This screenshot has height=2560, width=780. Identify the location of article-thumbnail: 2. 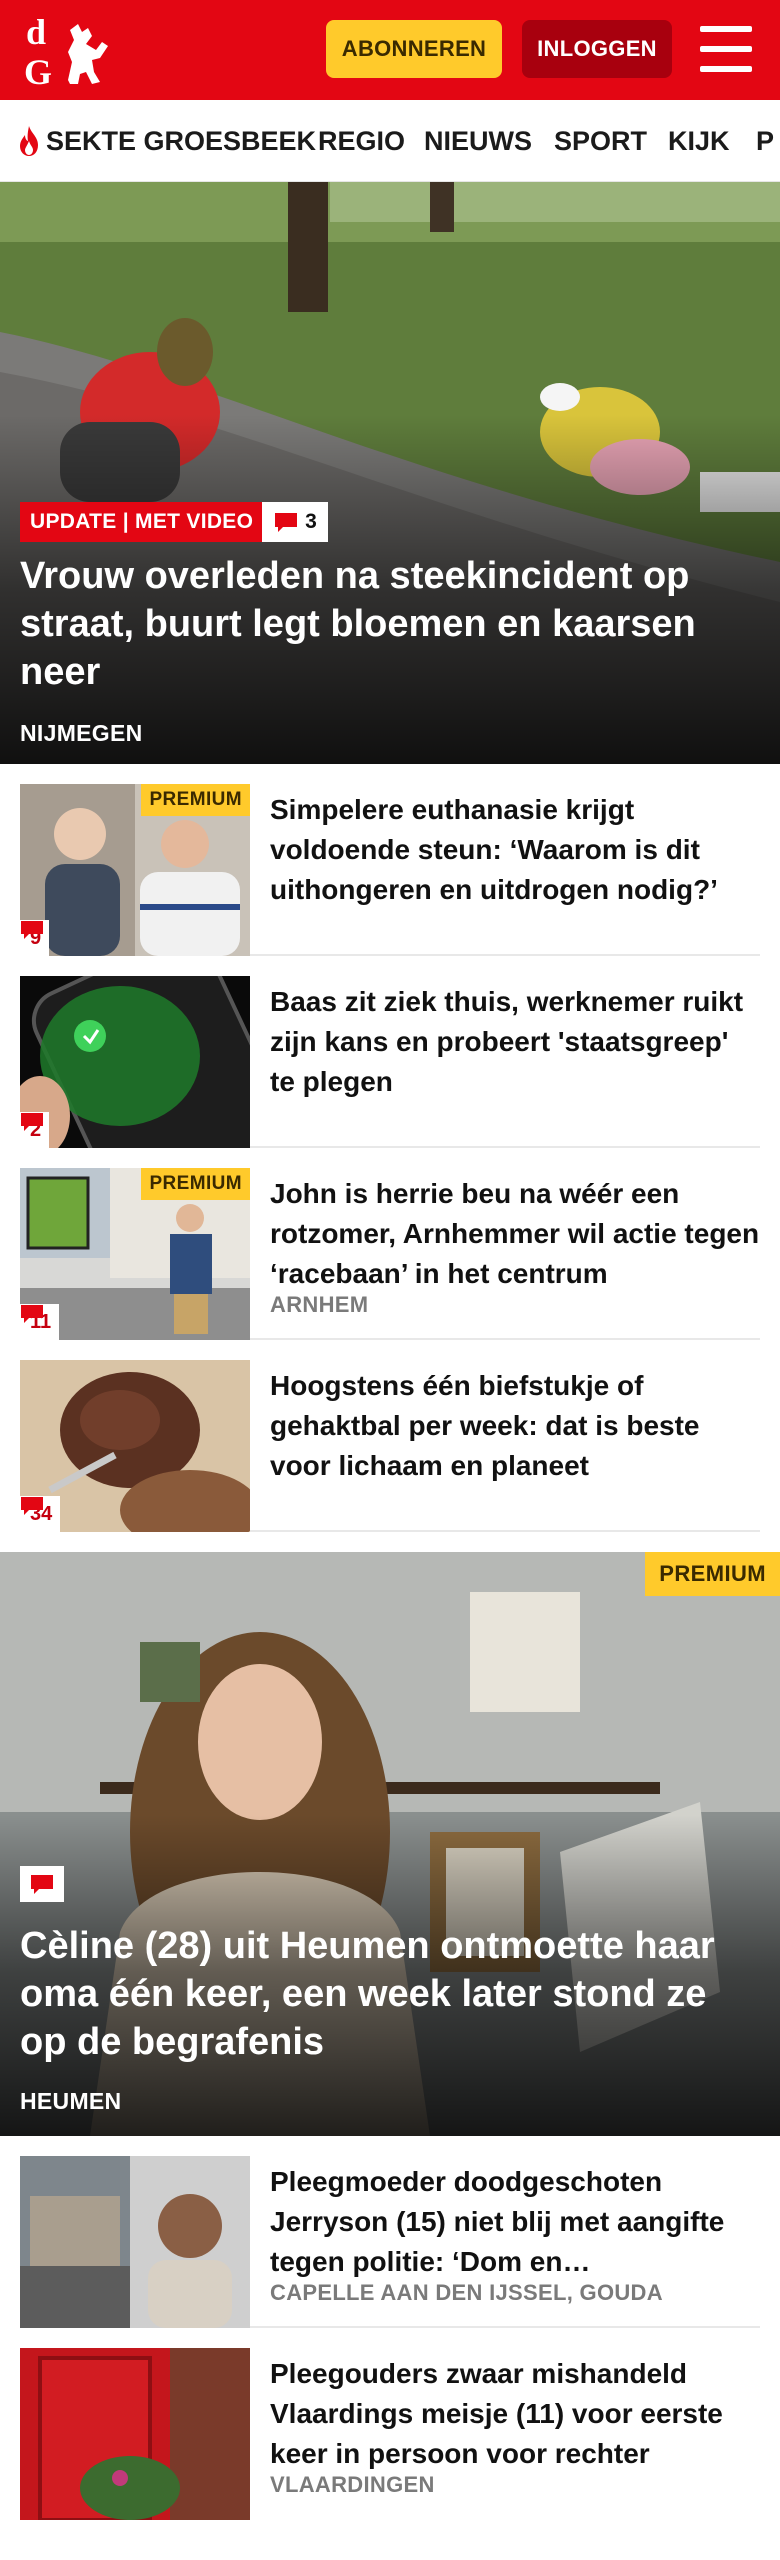
(135, 1062).